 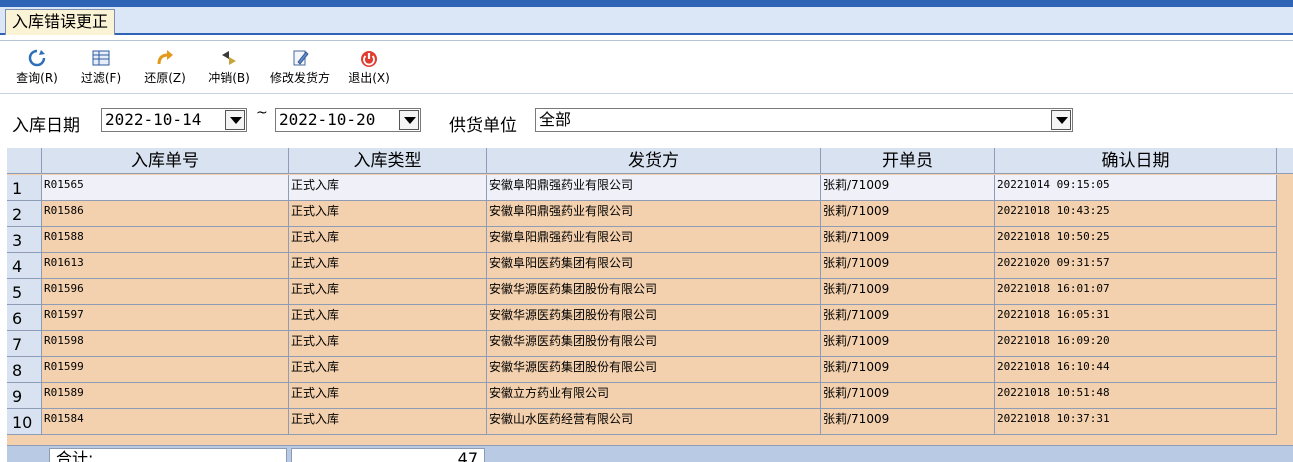 What do you see at coordinates (1136, 344) in the screenshot?
I see `cell-confirm-date: 20221018 16:09:20` at bounding box center [1136, 344].